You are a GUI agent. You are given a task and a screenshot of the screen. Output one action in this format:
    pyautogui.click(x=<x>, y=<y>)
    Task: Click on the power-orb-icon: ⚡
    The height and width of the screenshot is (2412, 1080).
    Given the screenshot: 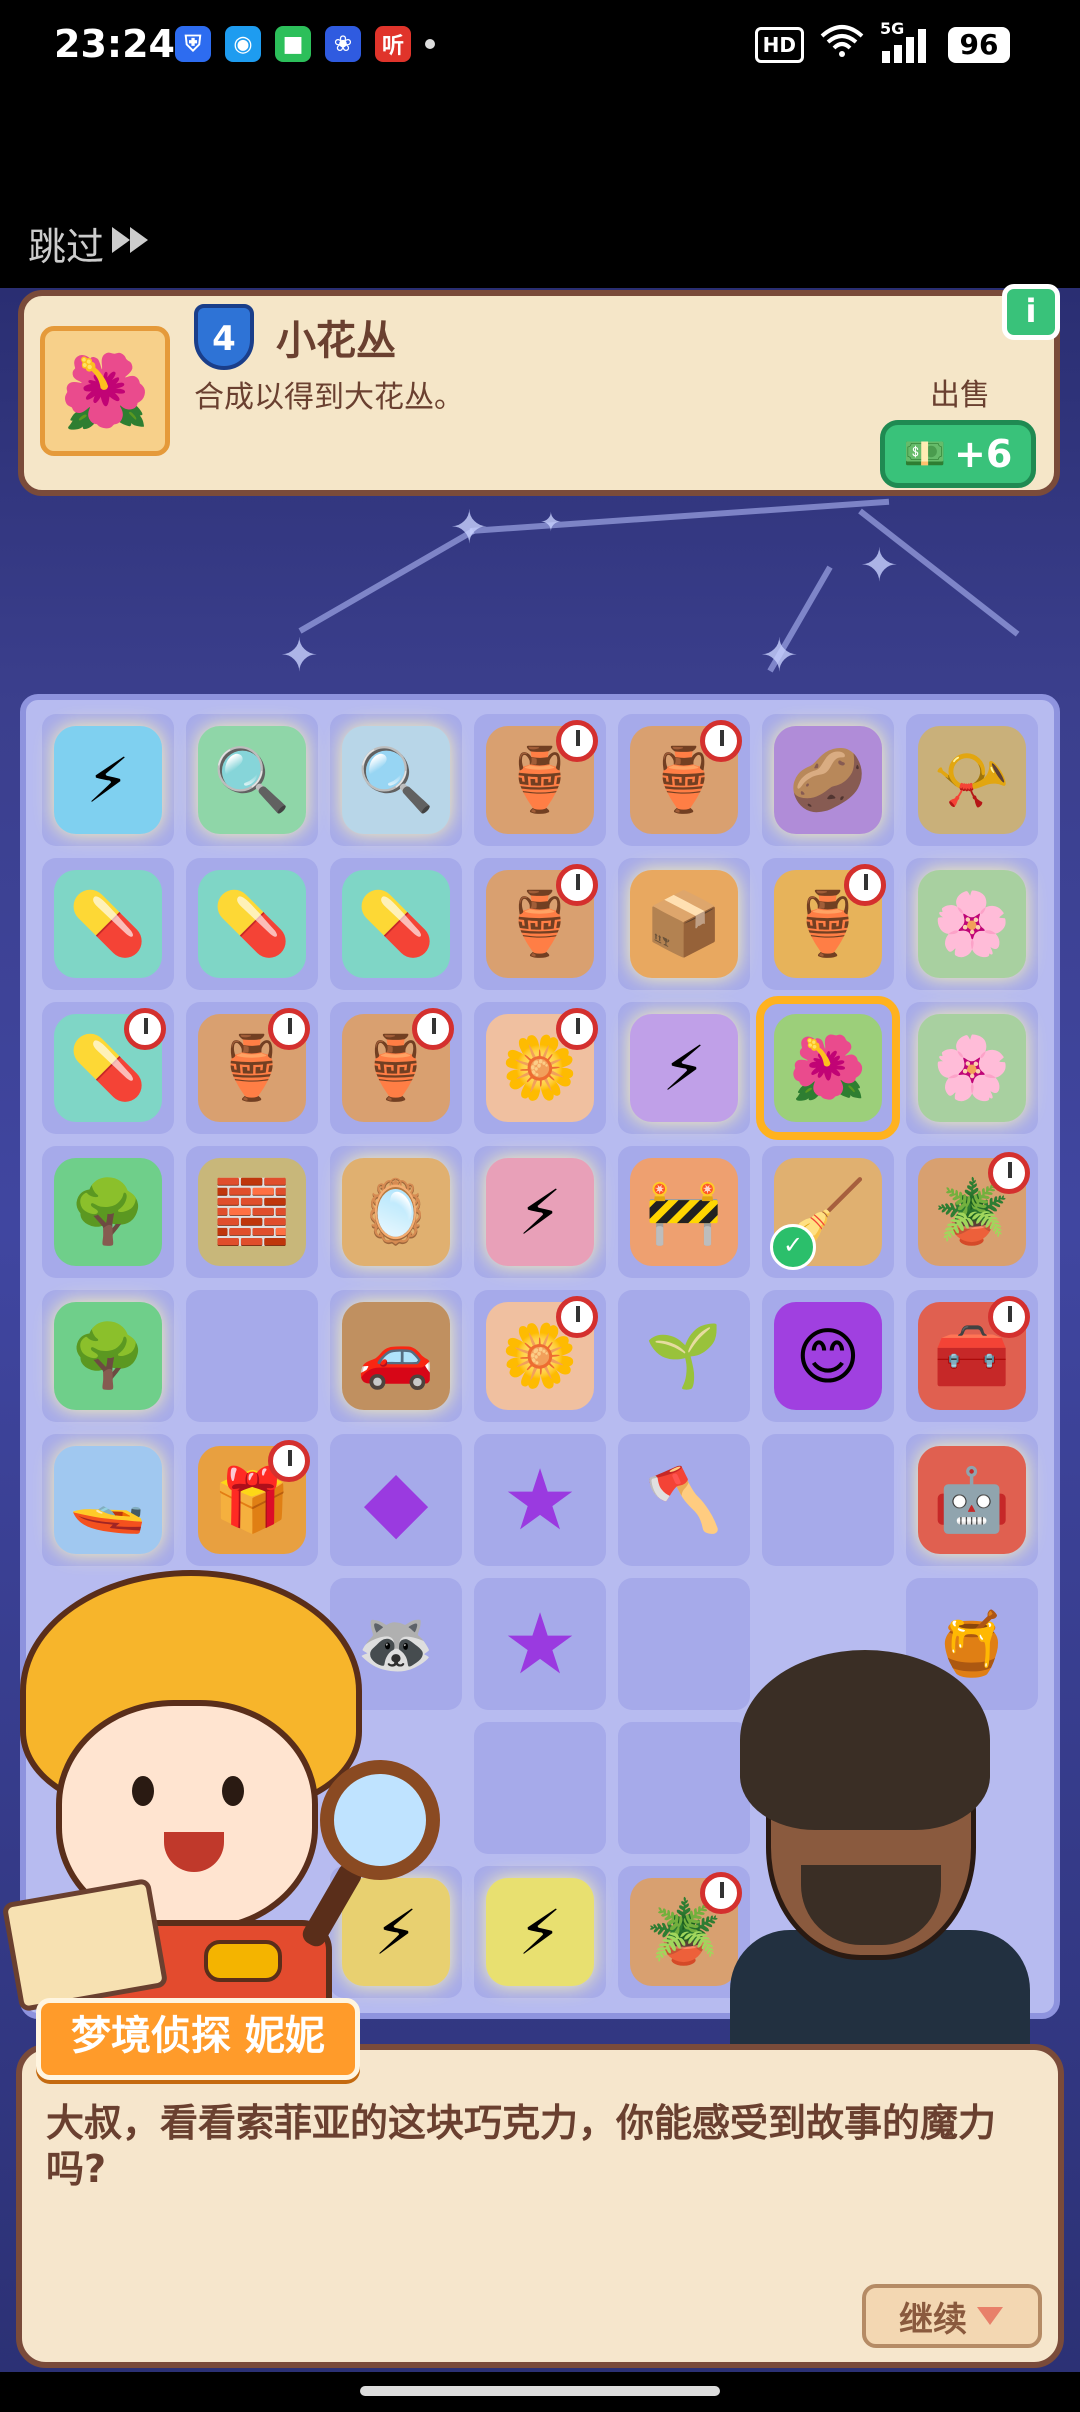 What is the action you would take?
    pyautogui.click(x=540, y=1212)
    